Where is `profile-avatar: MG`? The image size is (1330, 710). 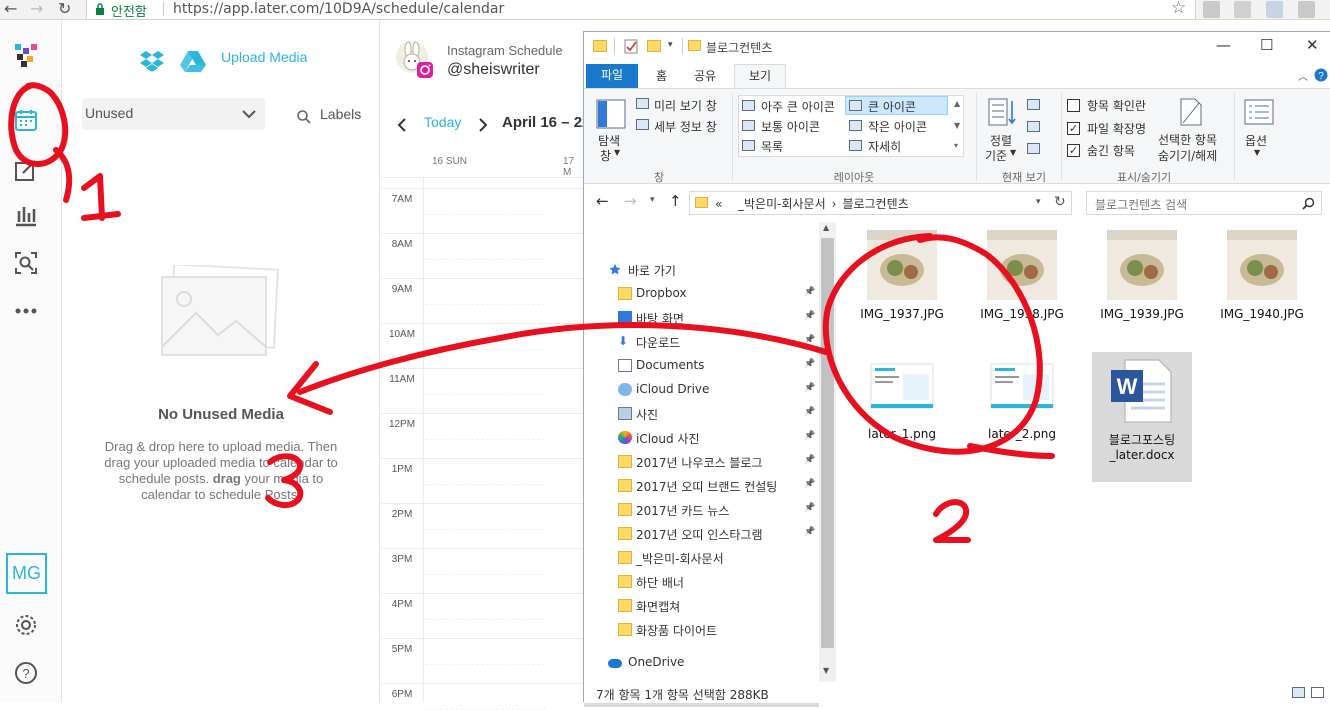
profile-avatar: MG is located at coordinates (26, 573).